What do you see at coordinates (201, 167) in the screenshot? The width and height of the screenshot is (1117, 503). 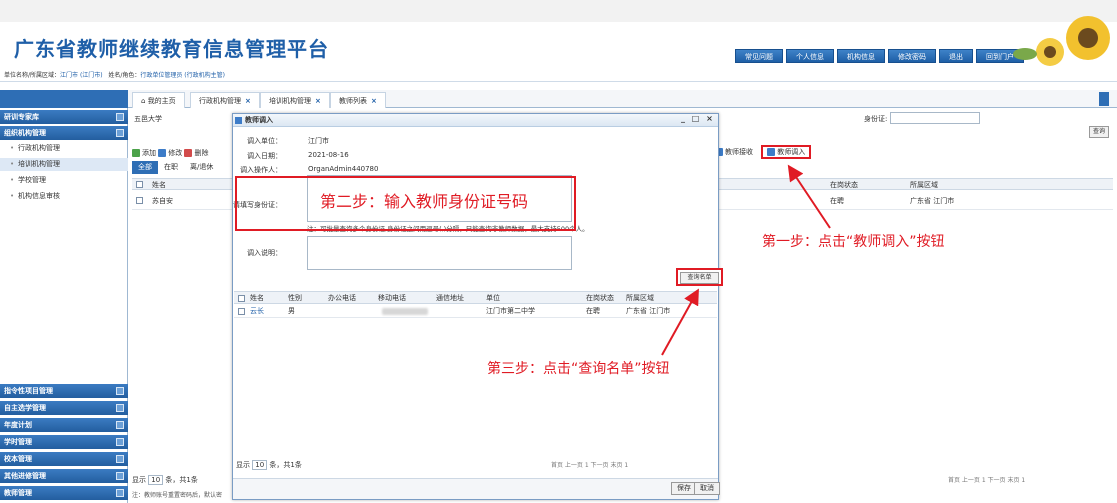 I see `tab-retired: 离/退休` at bounding box center [201, 167].